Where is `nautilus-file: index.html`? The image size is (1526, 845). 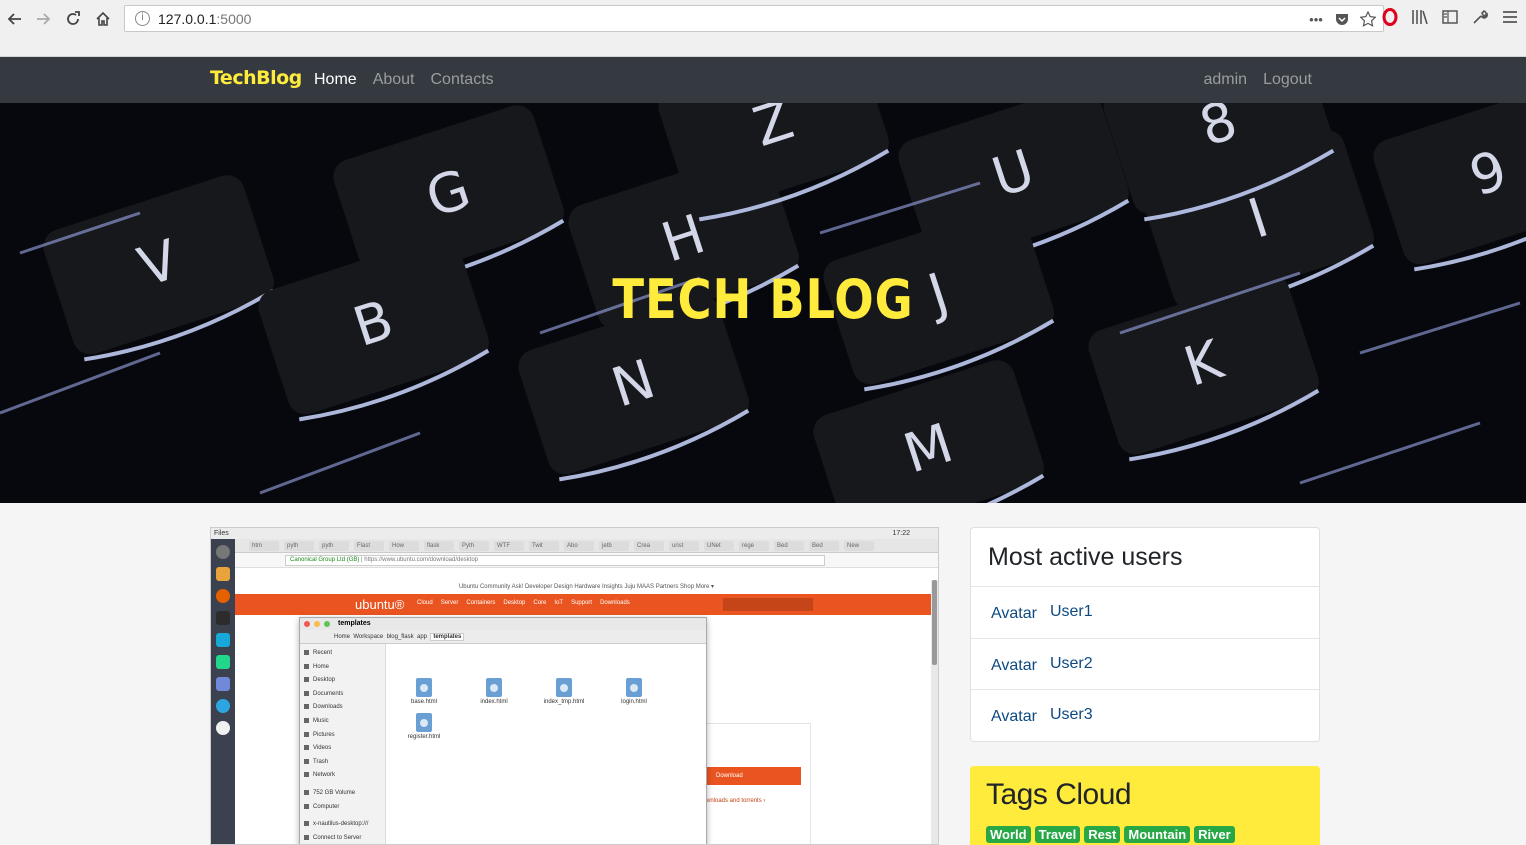
nautilus-file: index.html is located at coordinates (494, 691).